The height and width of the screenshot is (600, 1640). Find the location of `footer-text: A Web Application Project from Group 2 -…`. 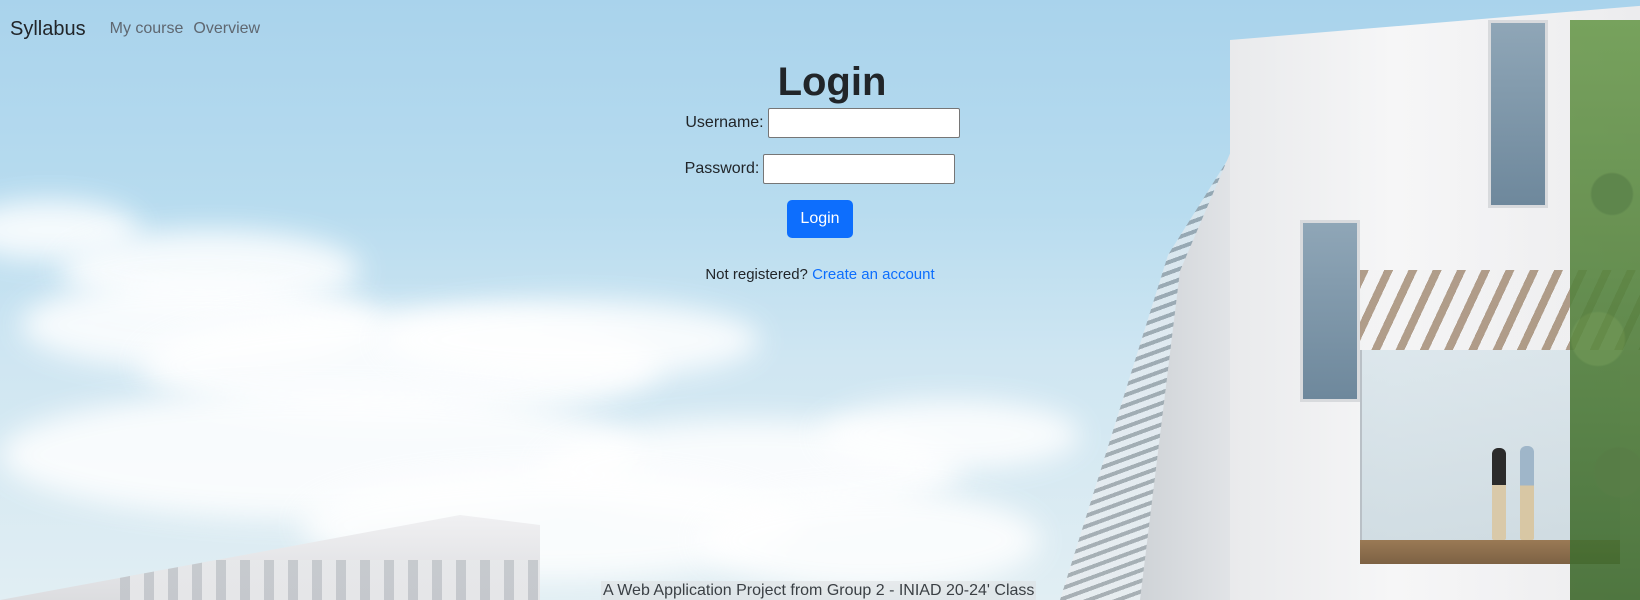

footer-text: A Web Application Project from Group 2 -… is located at coordinates (819, 590).